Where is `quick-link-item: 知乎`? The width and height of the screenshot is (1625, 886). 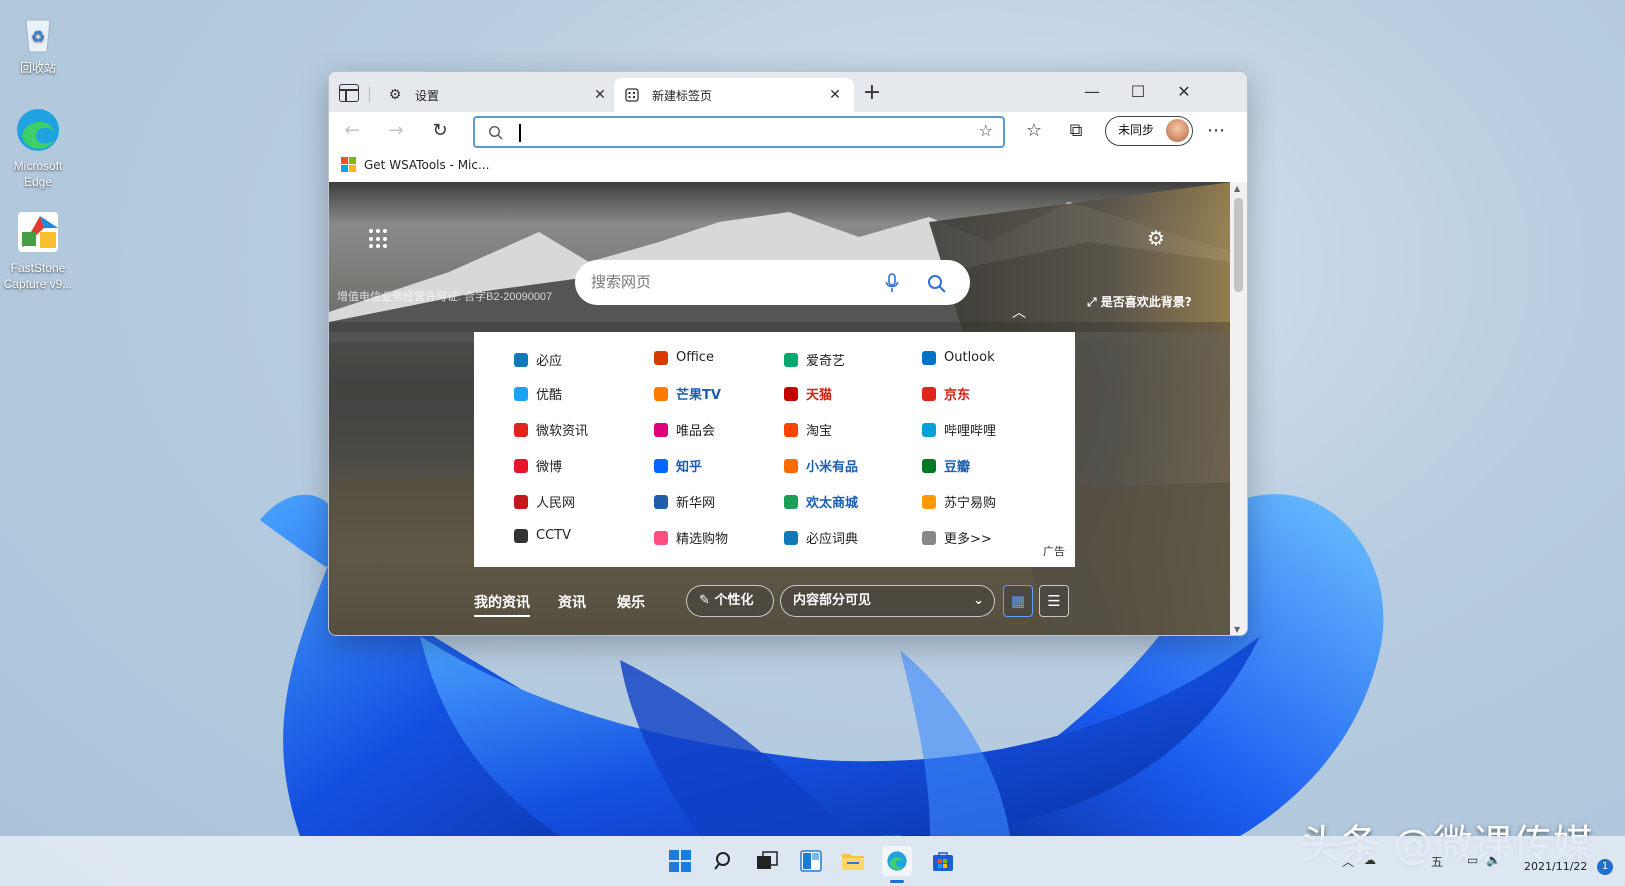 quick-link-item: 知乎 is located at coordinates (678, 465).